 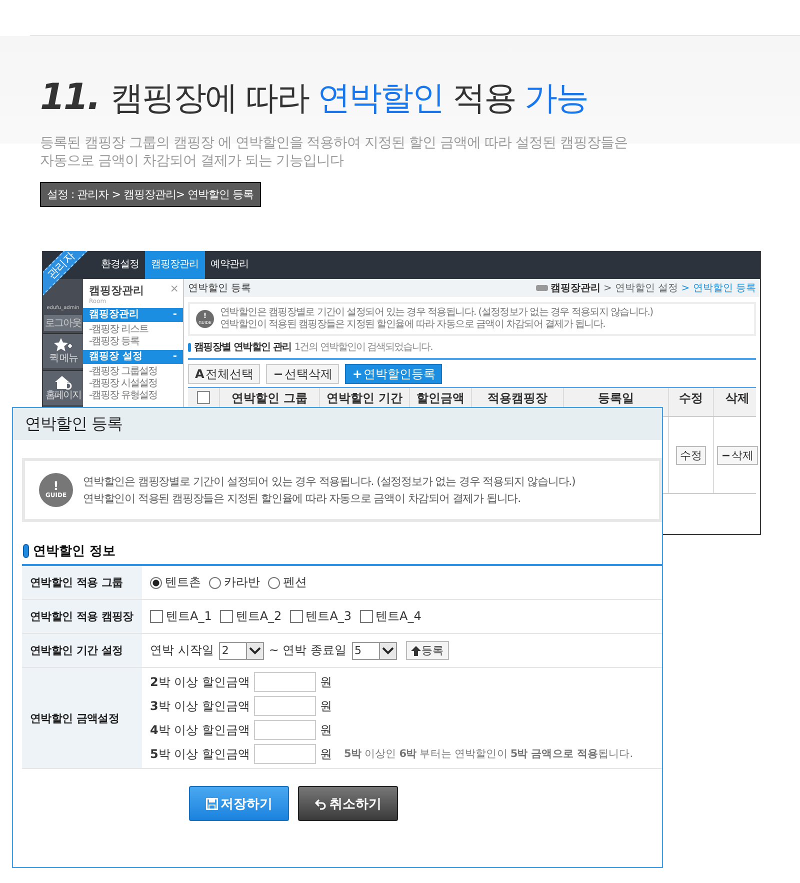 I want to click on result-count: 1건의 연박할인이 검색되었습니다., so click(x=363, y=347).